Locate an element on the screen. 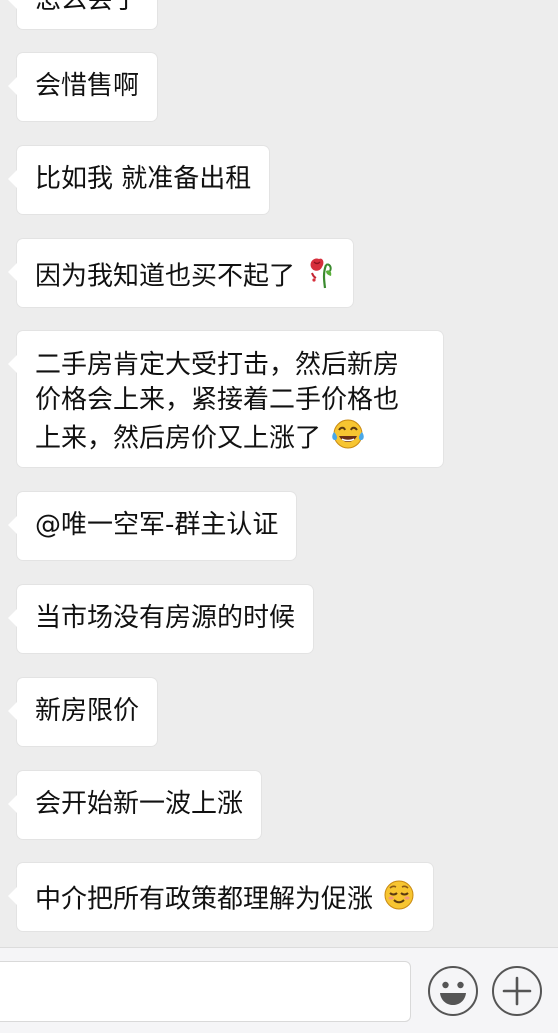 The image size is (558, 1033). message-bubble: 会惜售啊 is located at coordinates (82, 87).